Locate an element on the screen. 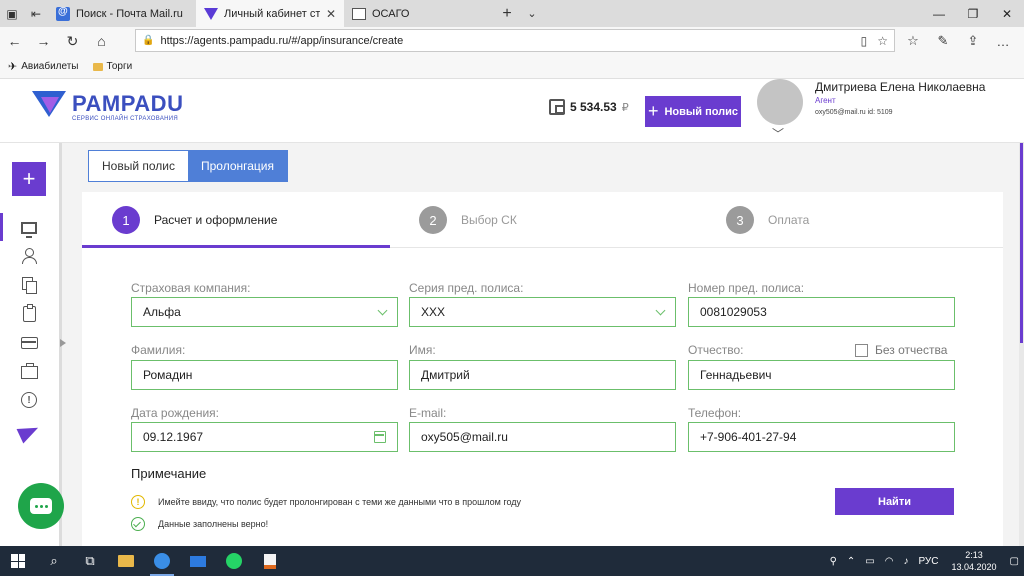 Image resolution: width=1024 pixels, height=576 pixels. bookmarks-bar: ✈ Авиабилеты Торги is located at coordinates (512, 67).